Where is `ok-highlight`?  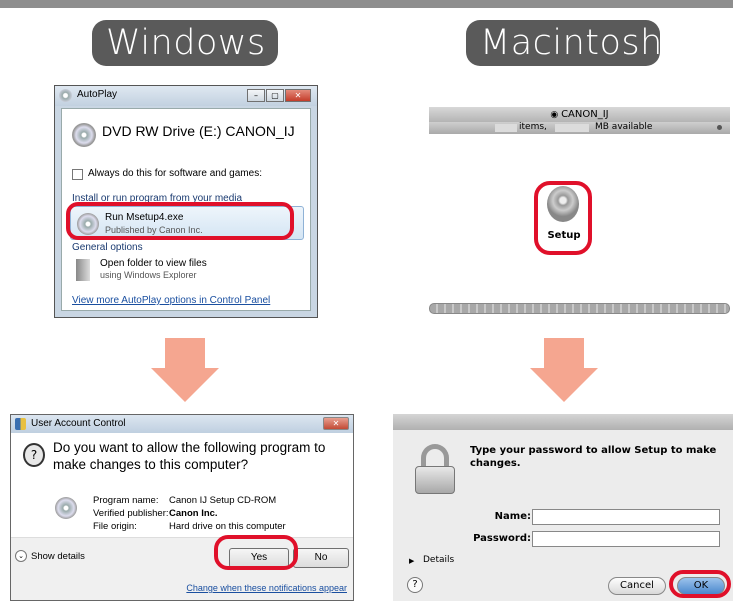
ok-highlight is located at coordinates (700, 584).